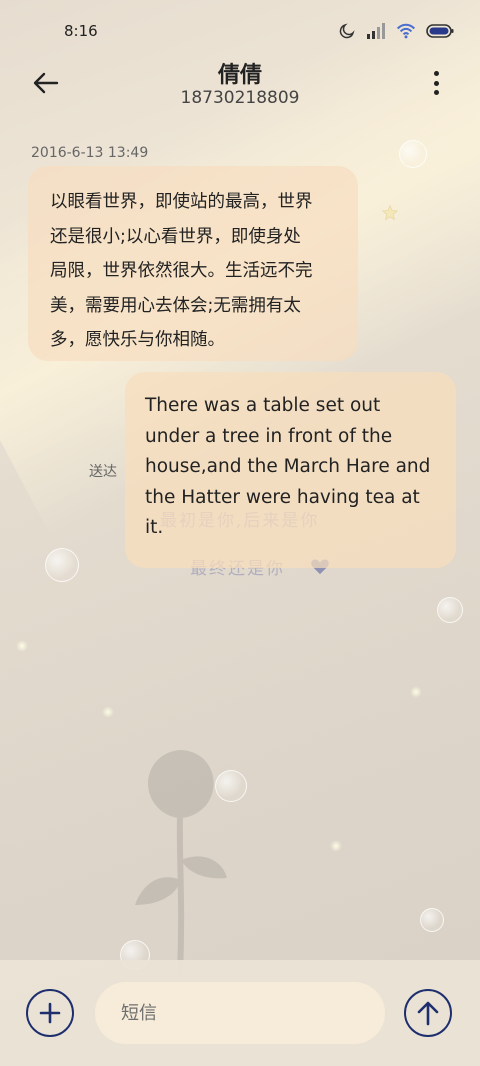  I want to click on add-attachment-button, so click(50, 1013).